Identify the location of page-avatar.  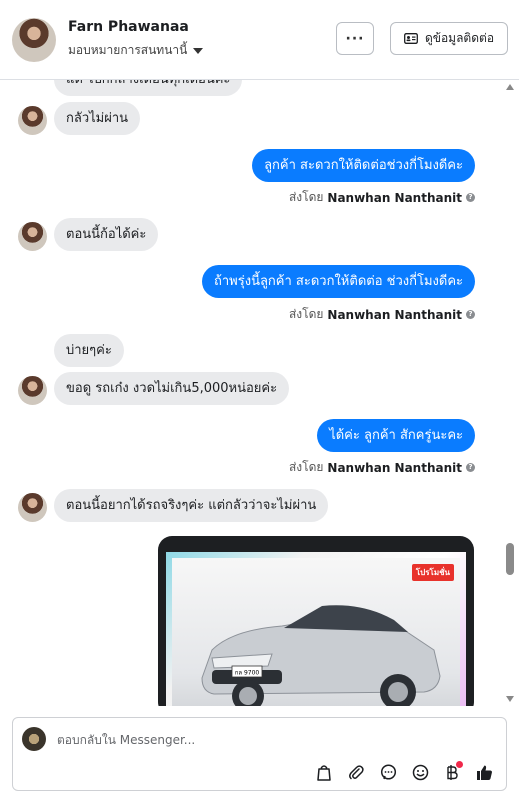
(34, 739).